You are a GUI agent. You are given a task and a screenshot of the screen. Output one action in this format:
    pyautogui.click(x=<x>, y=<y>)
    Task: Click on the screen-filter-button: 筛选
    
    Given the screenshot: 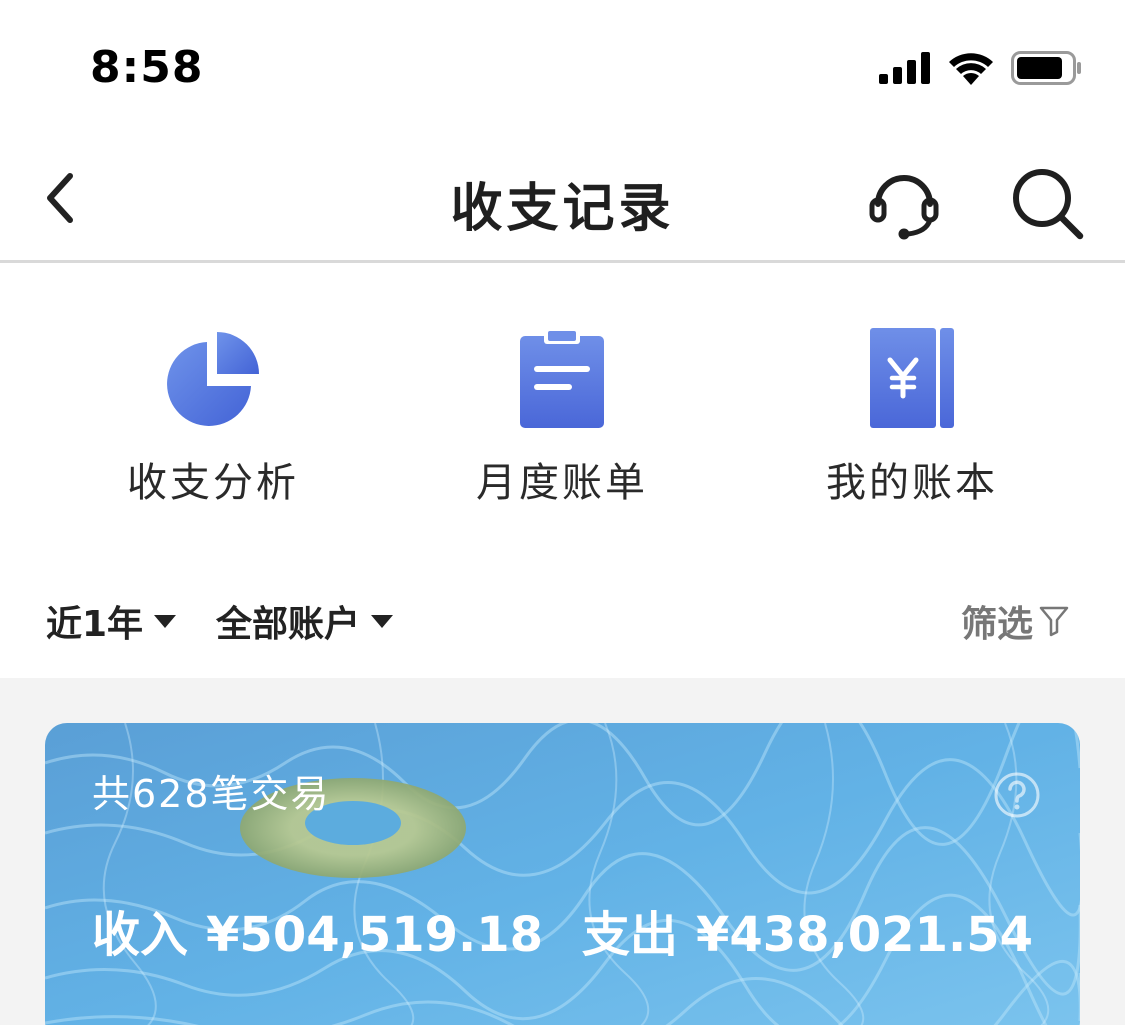 What is the action you would take?
    pyautogui.click(x=1015, y=621)
    